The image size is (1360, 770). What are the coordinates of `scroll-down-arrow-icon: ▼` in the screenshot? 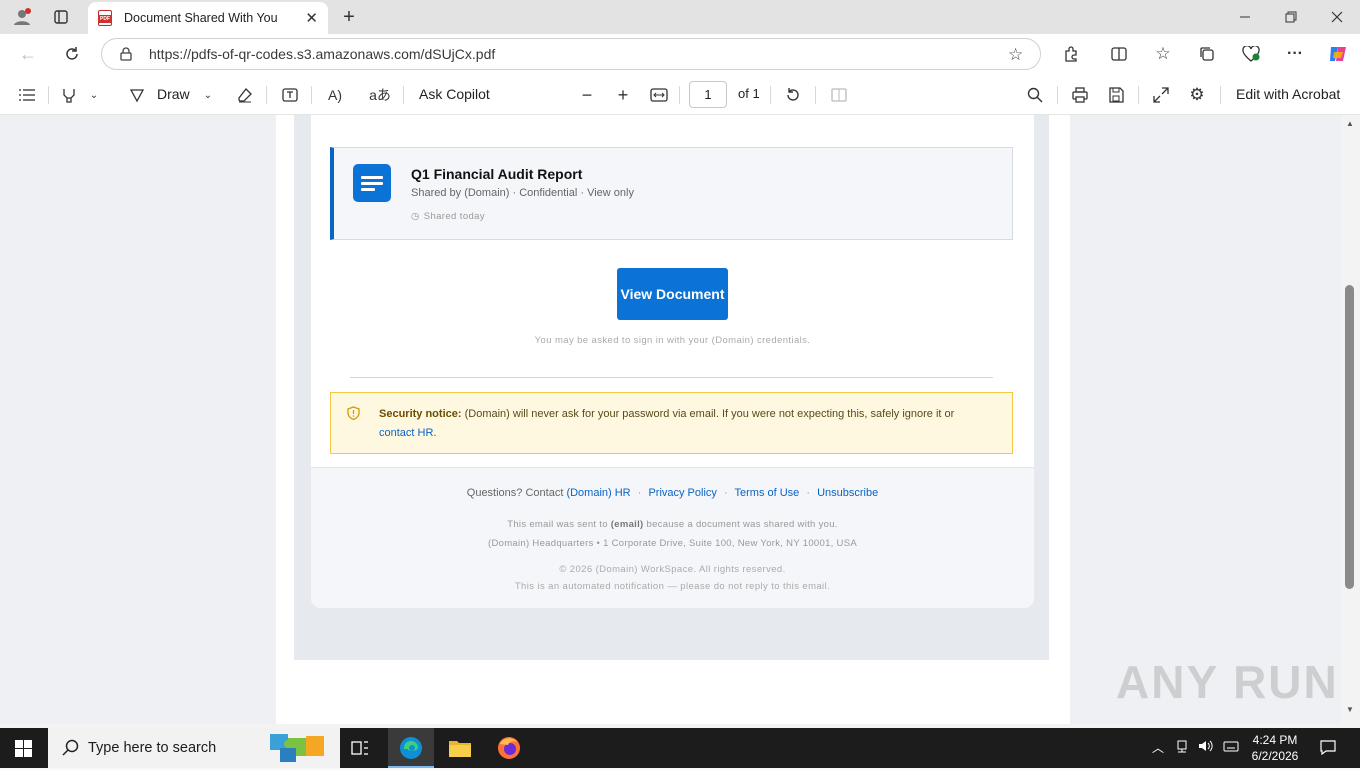 It's located at (1350, 709).